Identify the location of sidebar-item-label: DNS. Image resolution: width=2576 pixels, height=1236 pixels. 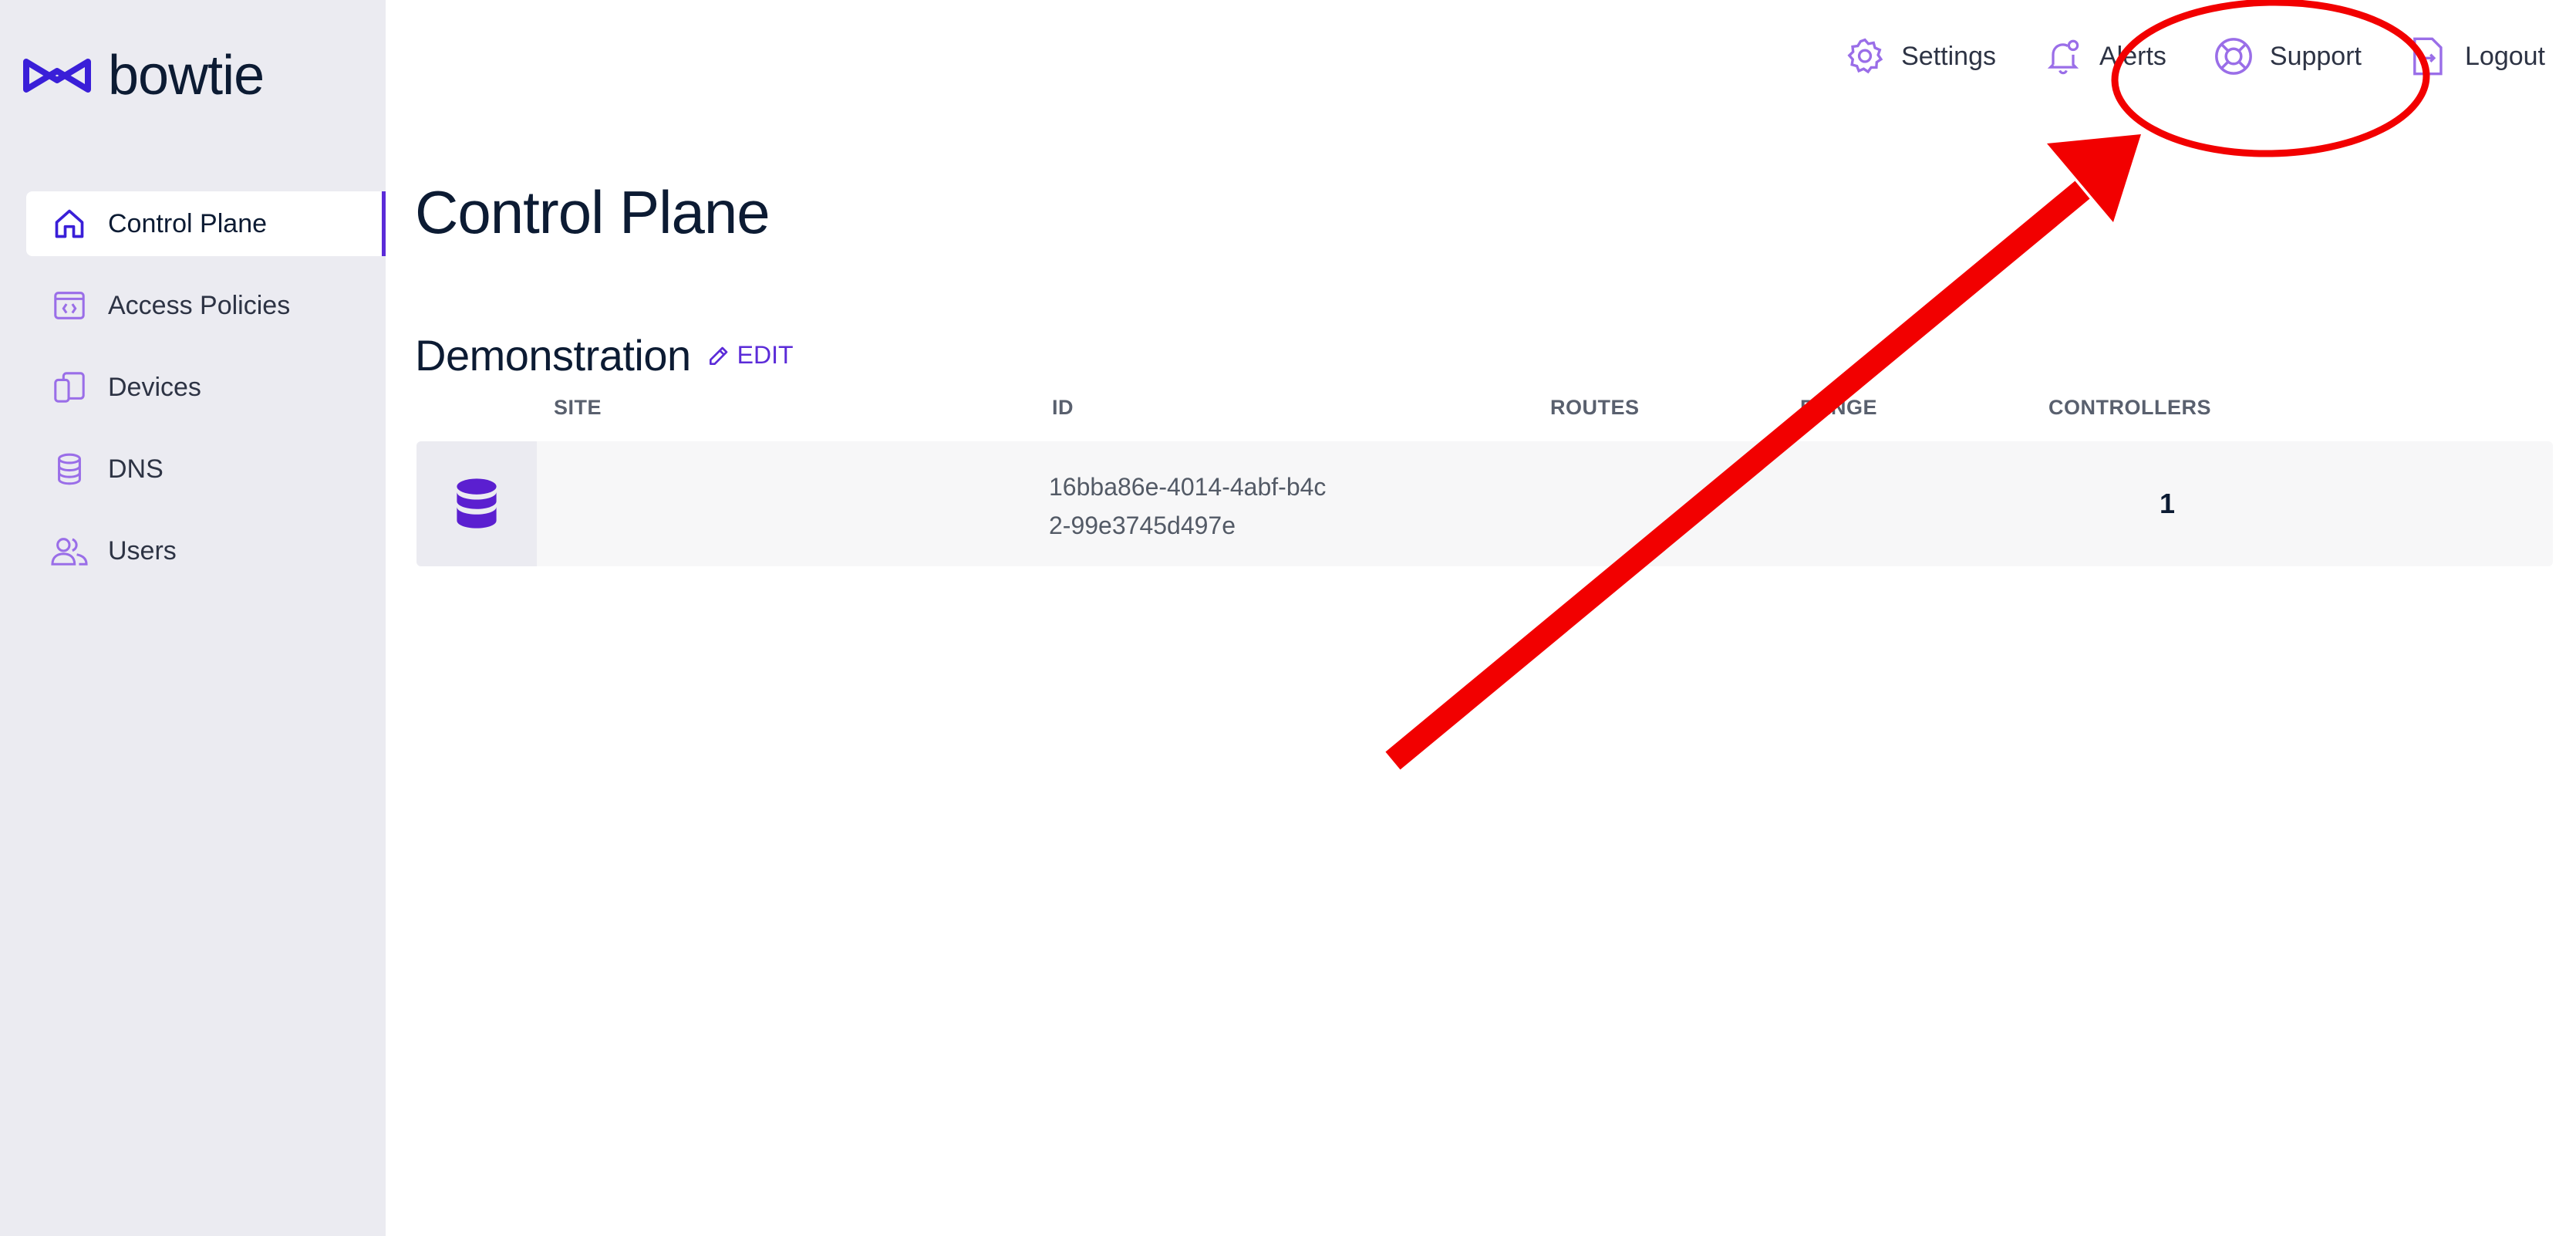
(136, 469).